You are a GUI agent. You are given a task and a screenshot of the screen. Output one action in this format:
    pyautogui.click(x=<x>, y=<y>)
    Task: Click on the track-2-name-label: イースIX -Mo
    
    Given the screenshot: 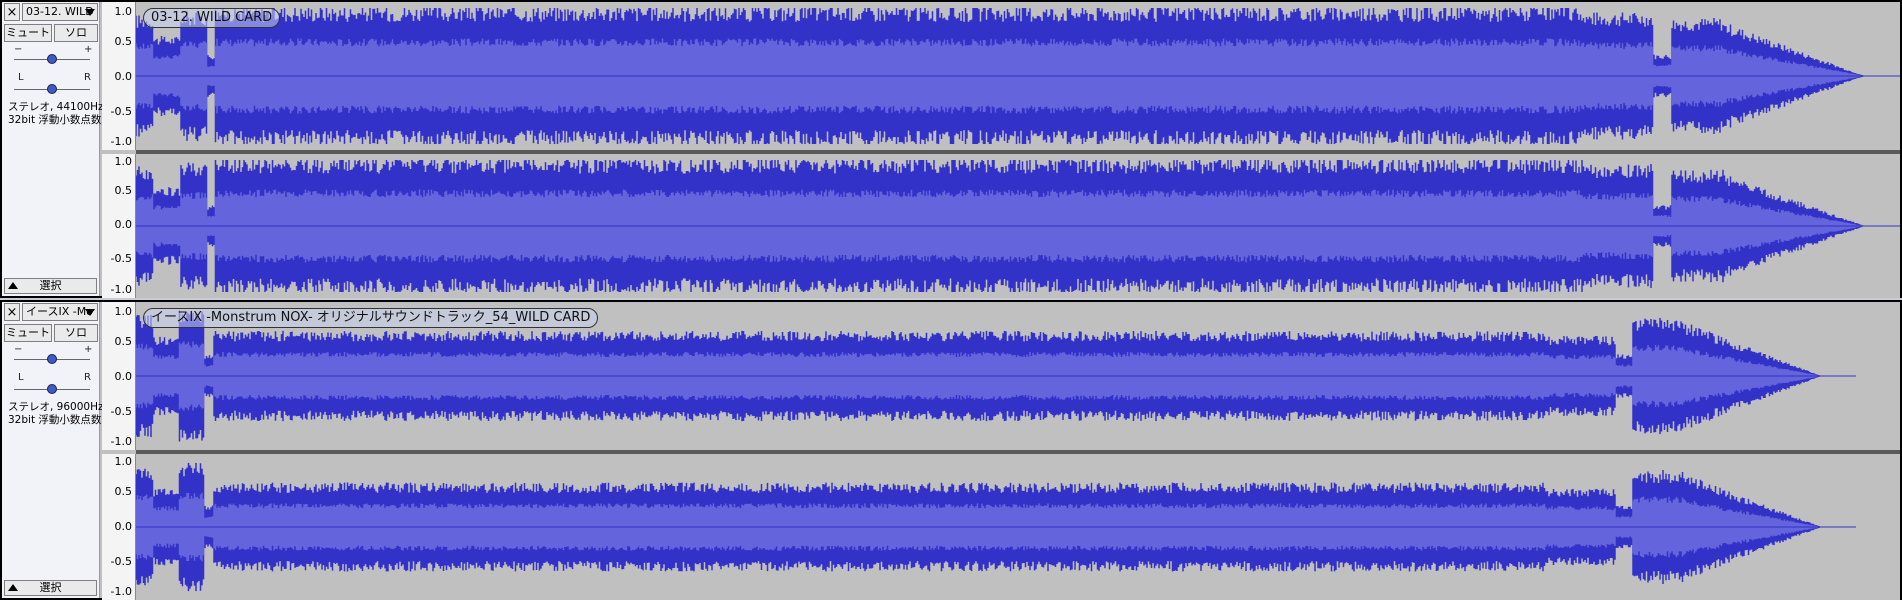 What is the action you would take?
    pyautogui.click(x=59, y=311)
    